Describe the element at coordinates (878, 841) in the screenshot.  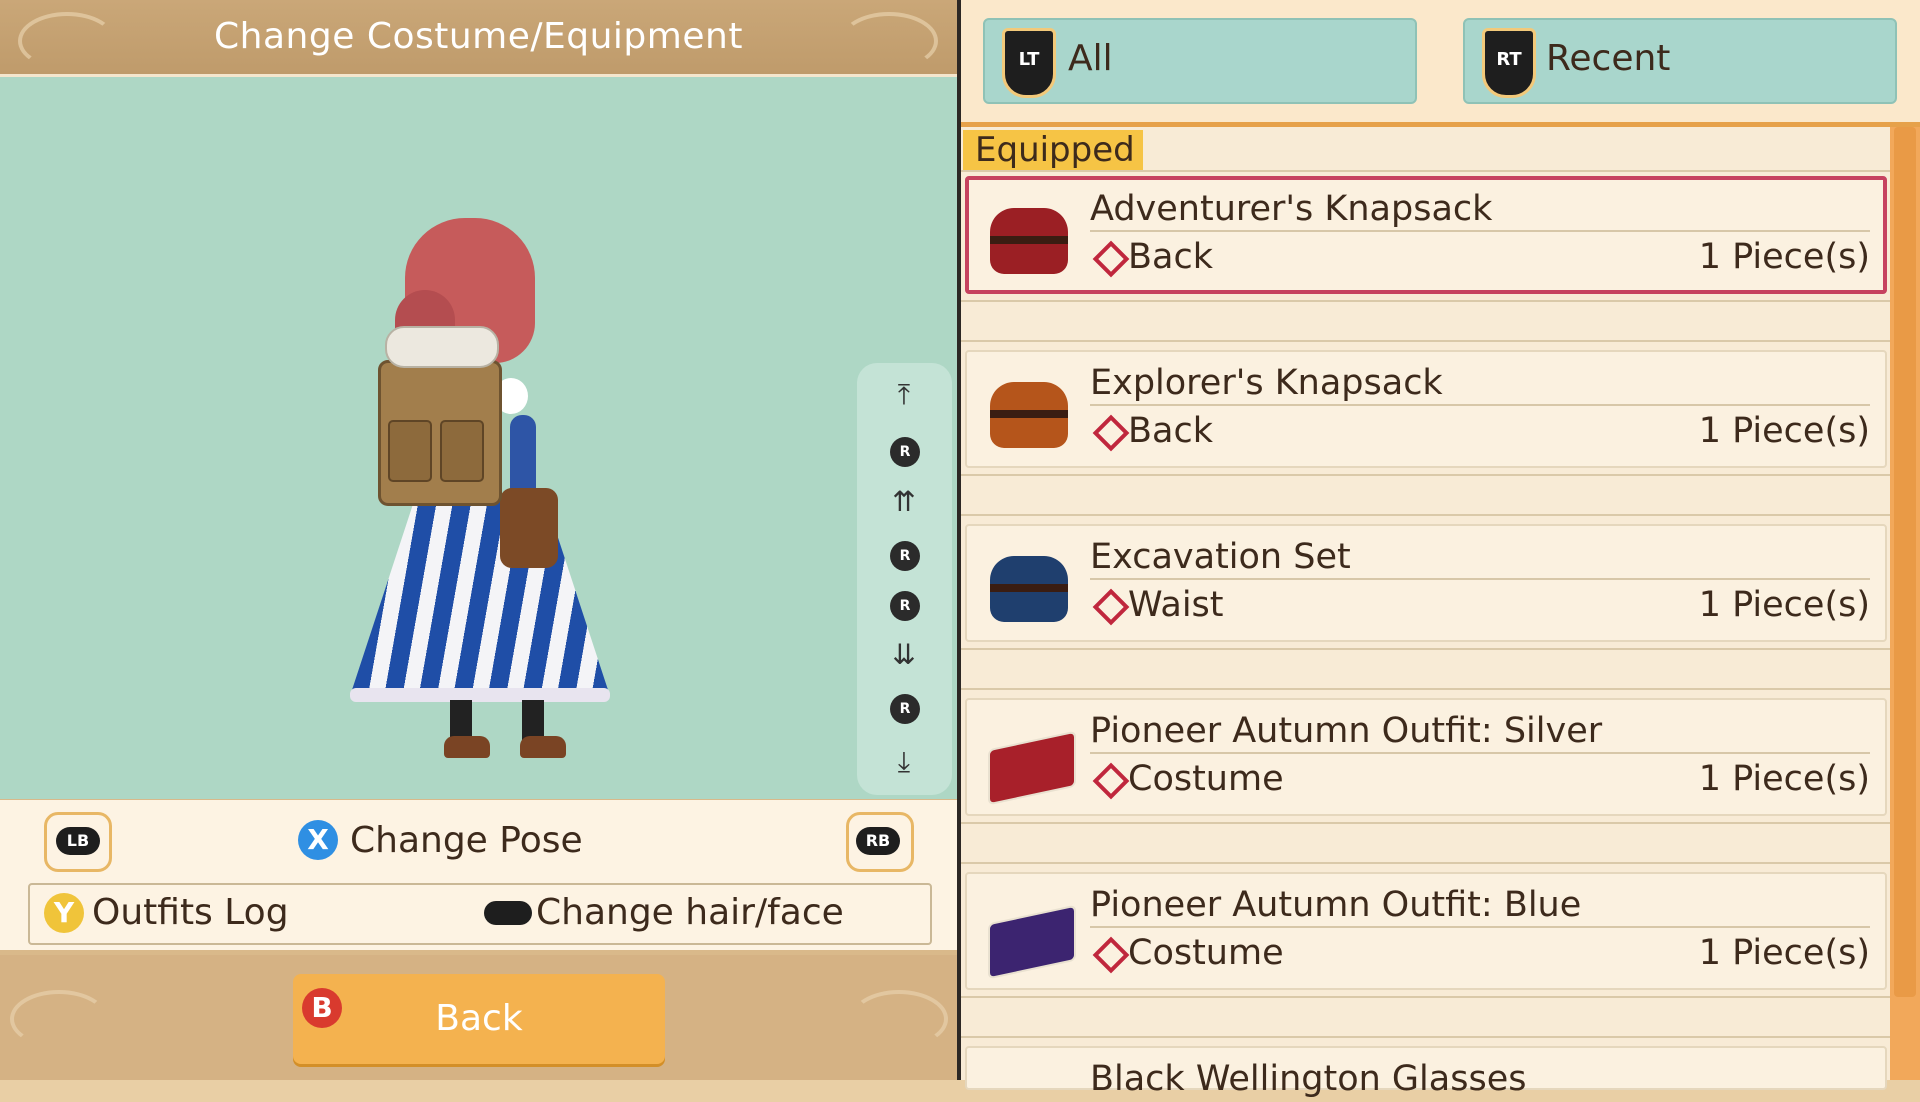
I see `rb-icon: RB` at that location.